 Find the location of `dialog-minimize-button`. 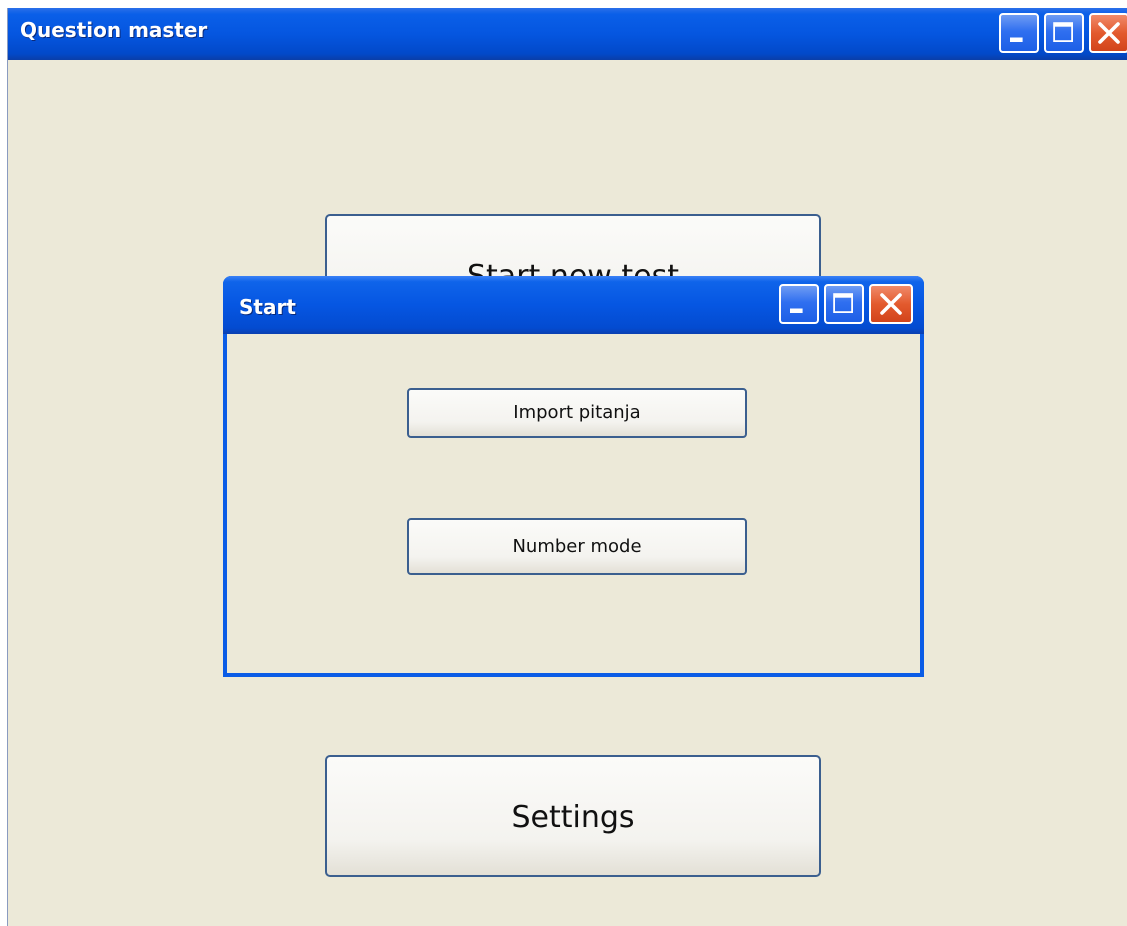

dialog-minimize-button is located at coordinates (799, 304).